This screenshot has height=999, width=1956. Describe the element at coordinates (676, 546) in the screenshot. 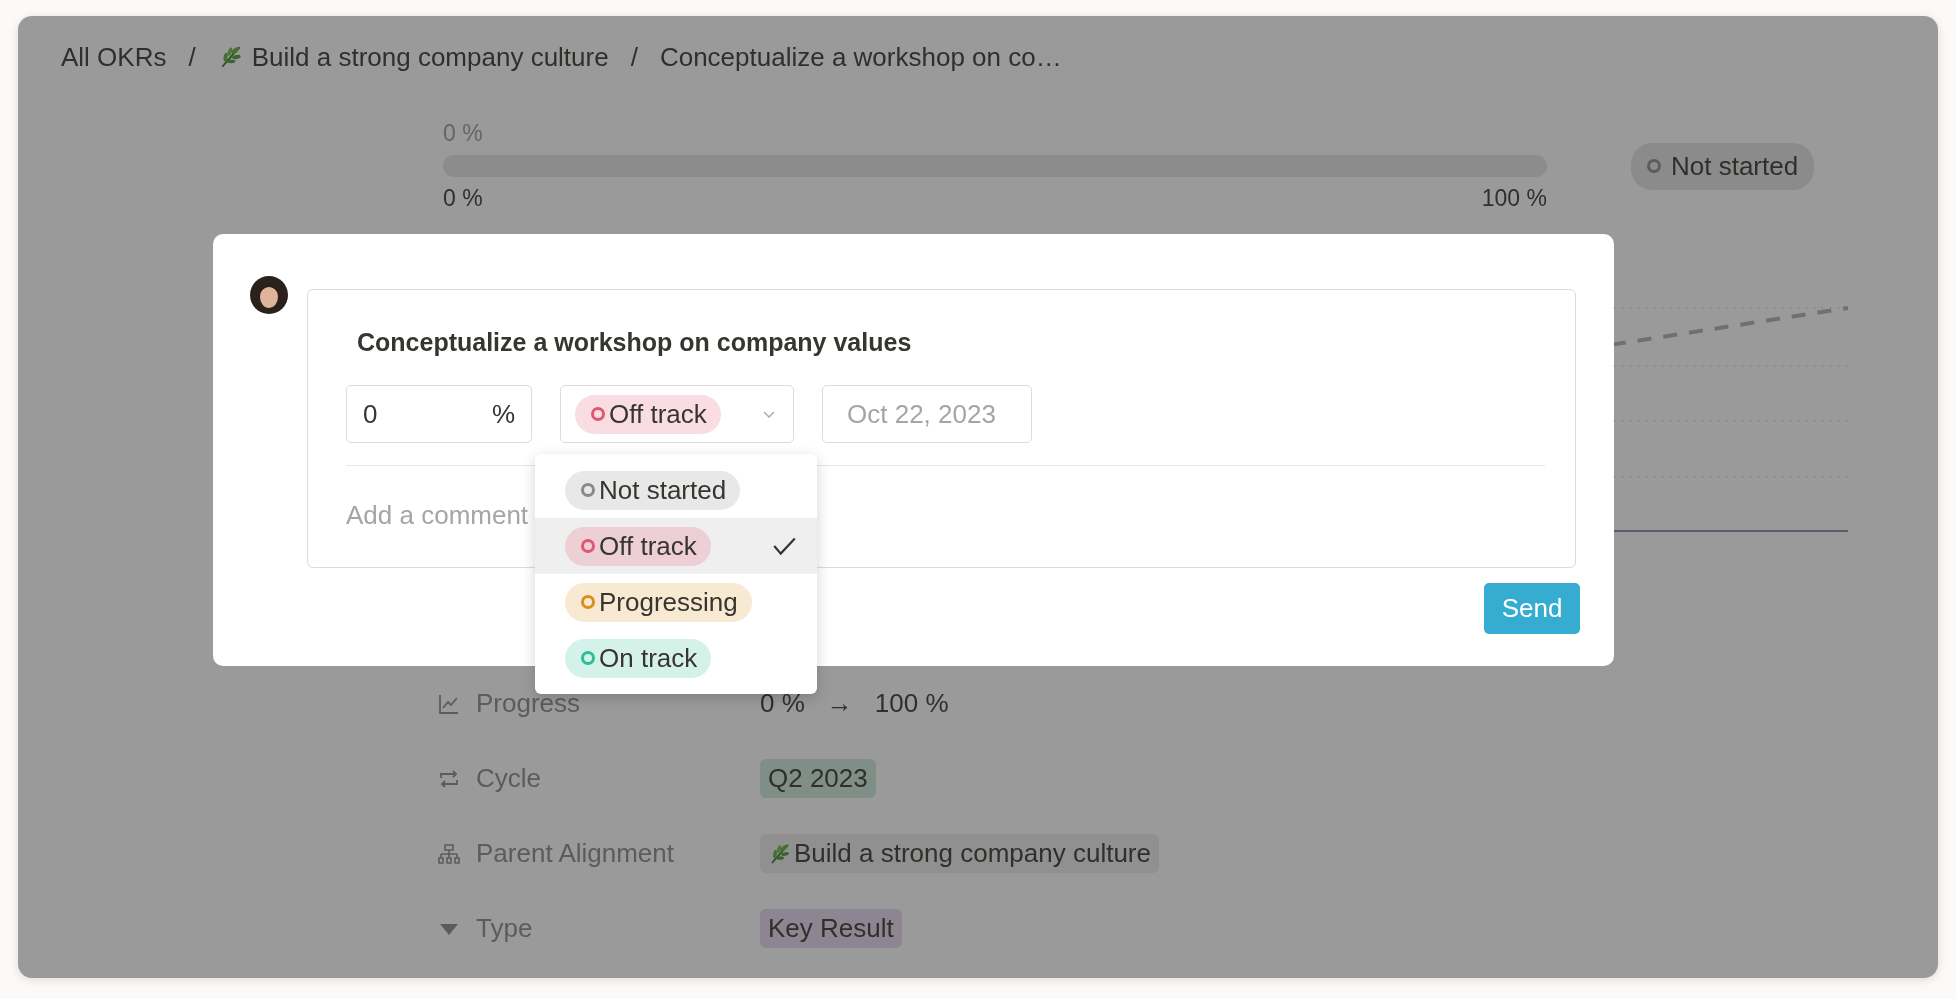

I see `status-option: Off track` at that location.